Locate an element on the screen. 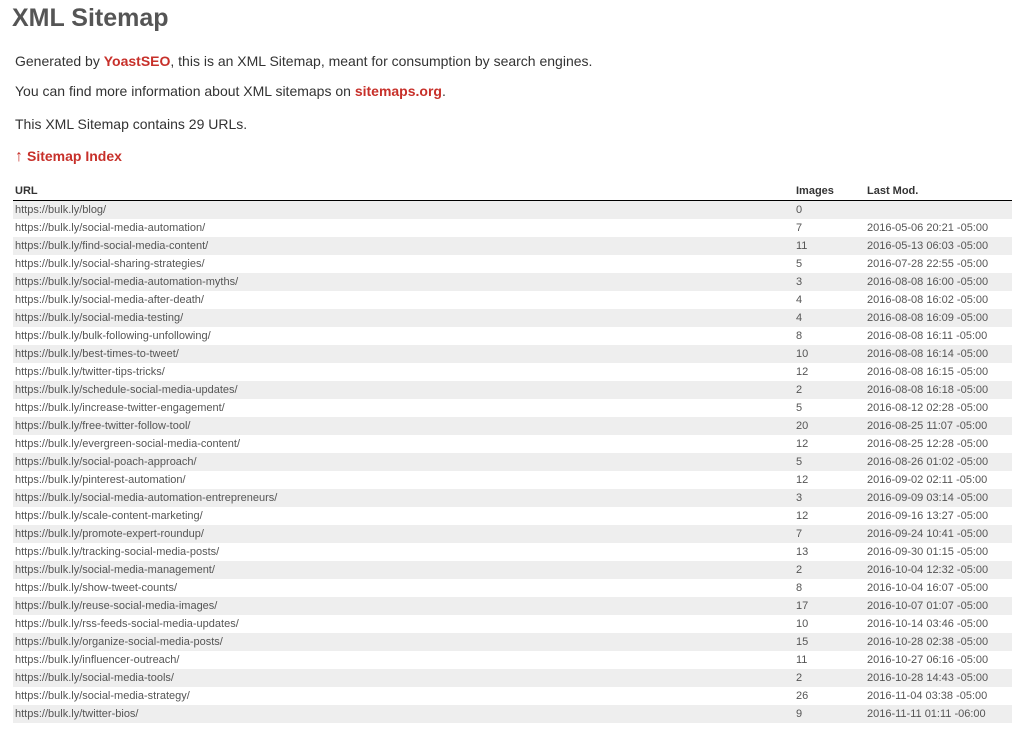 The width and height of the screenshot is (1024, 741). url-link: https://bulk.ly/influencer-outreach/ is located at coordinates (97, 660).